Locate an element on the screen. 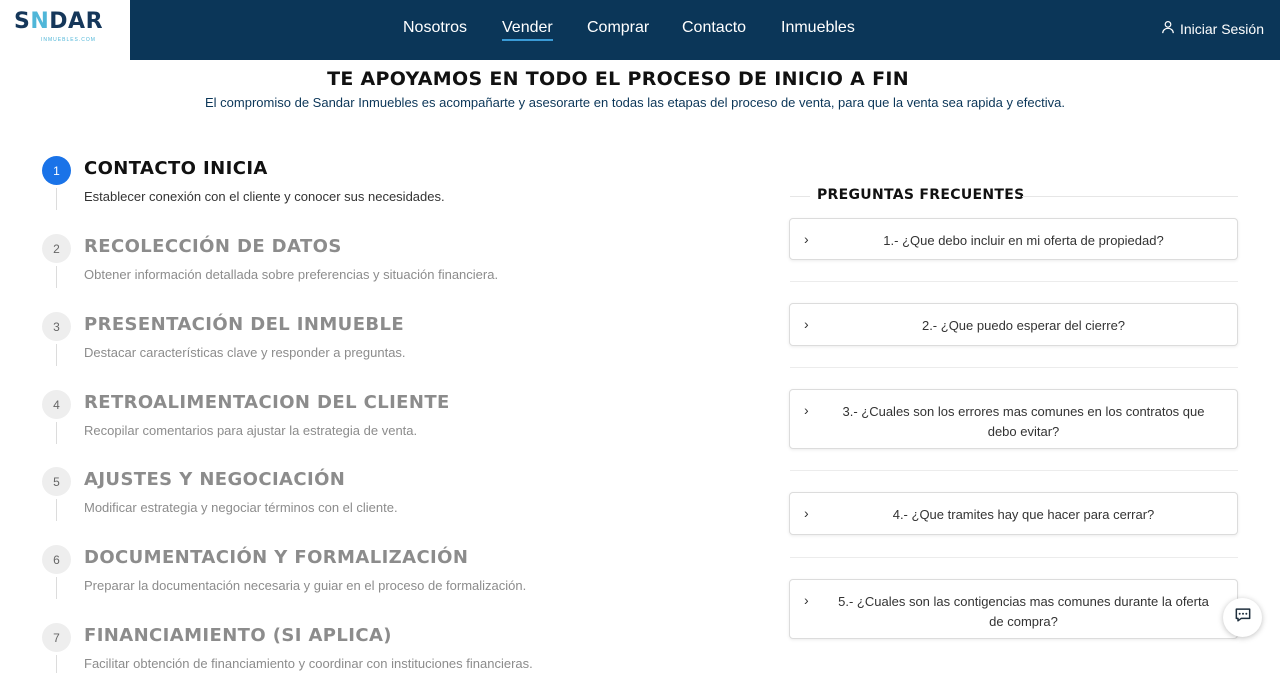 The image size is (1280, 673). faq-header: PREGUNTAS FRECUENTES is located at coordinates (1014, 196).